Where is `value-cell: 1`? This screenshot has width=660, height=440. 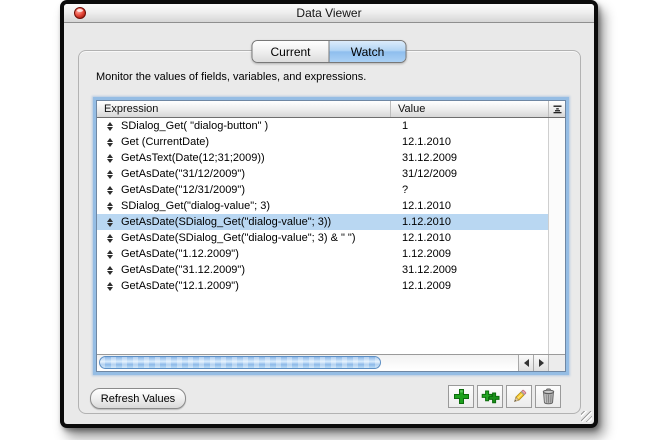
value-cell: 1 is located at coordinates (405, 126).